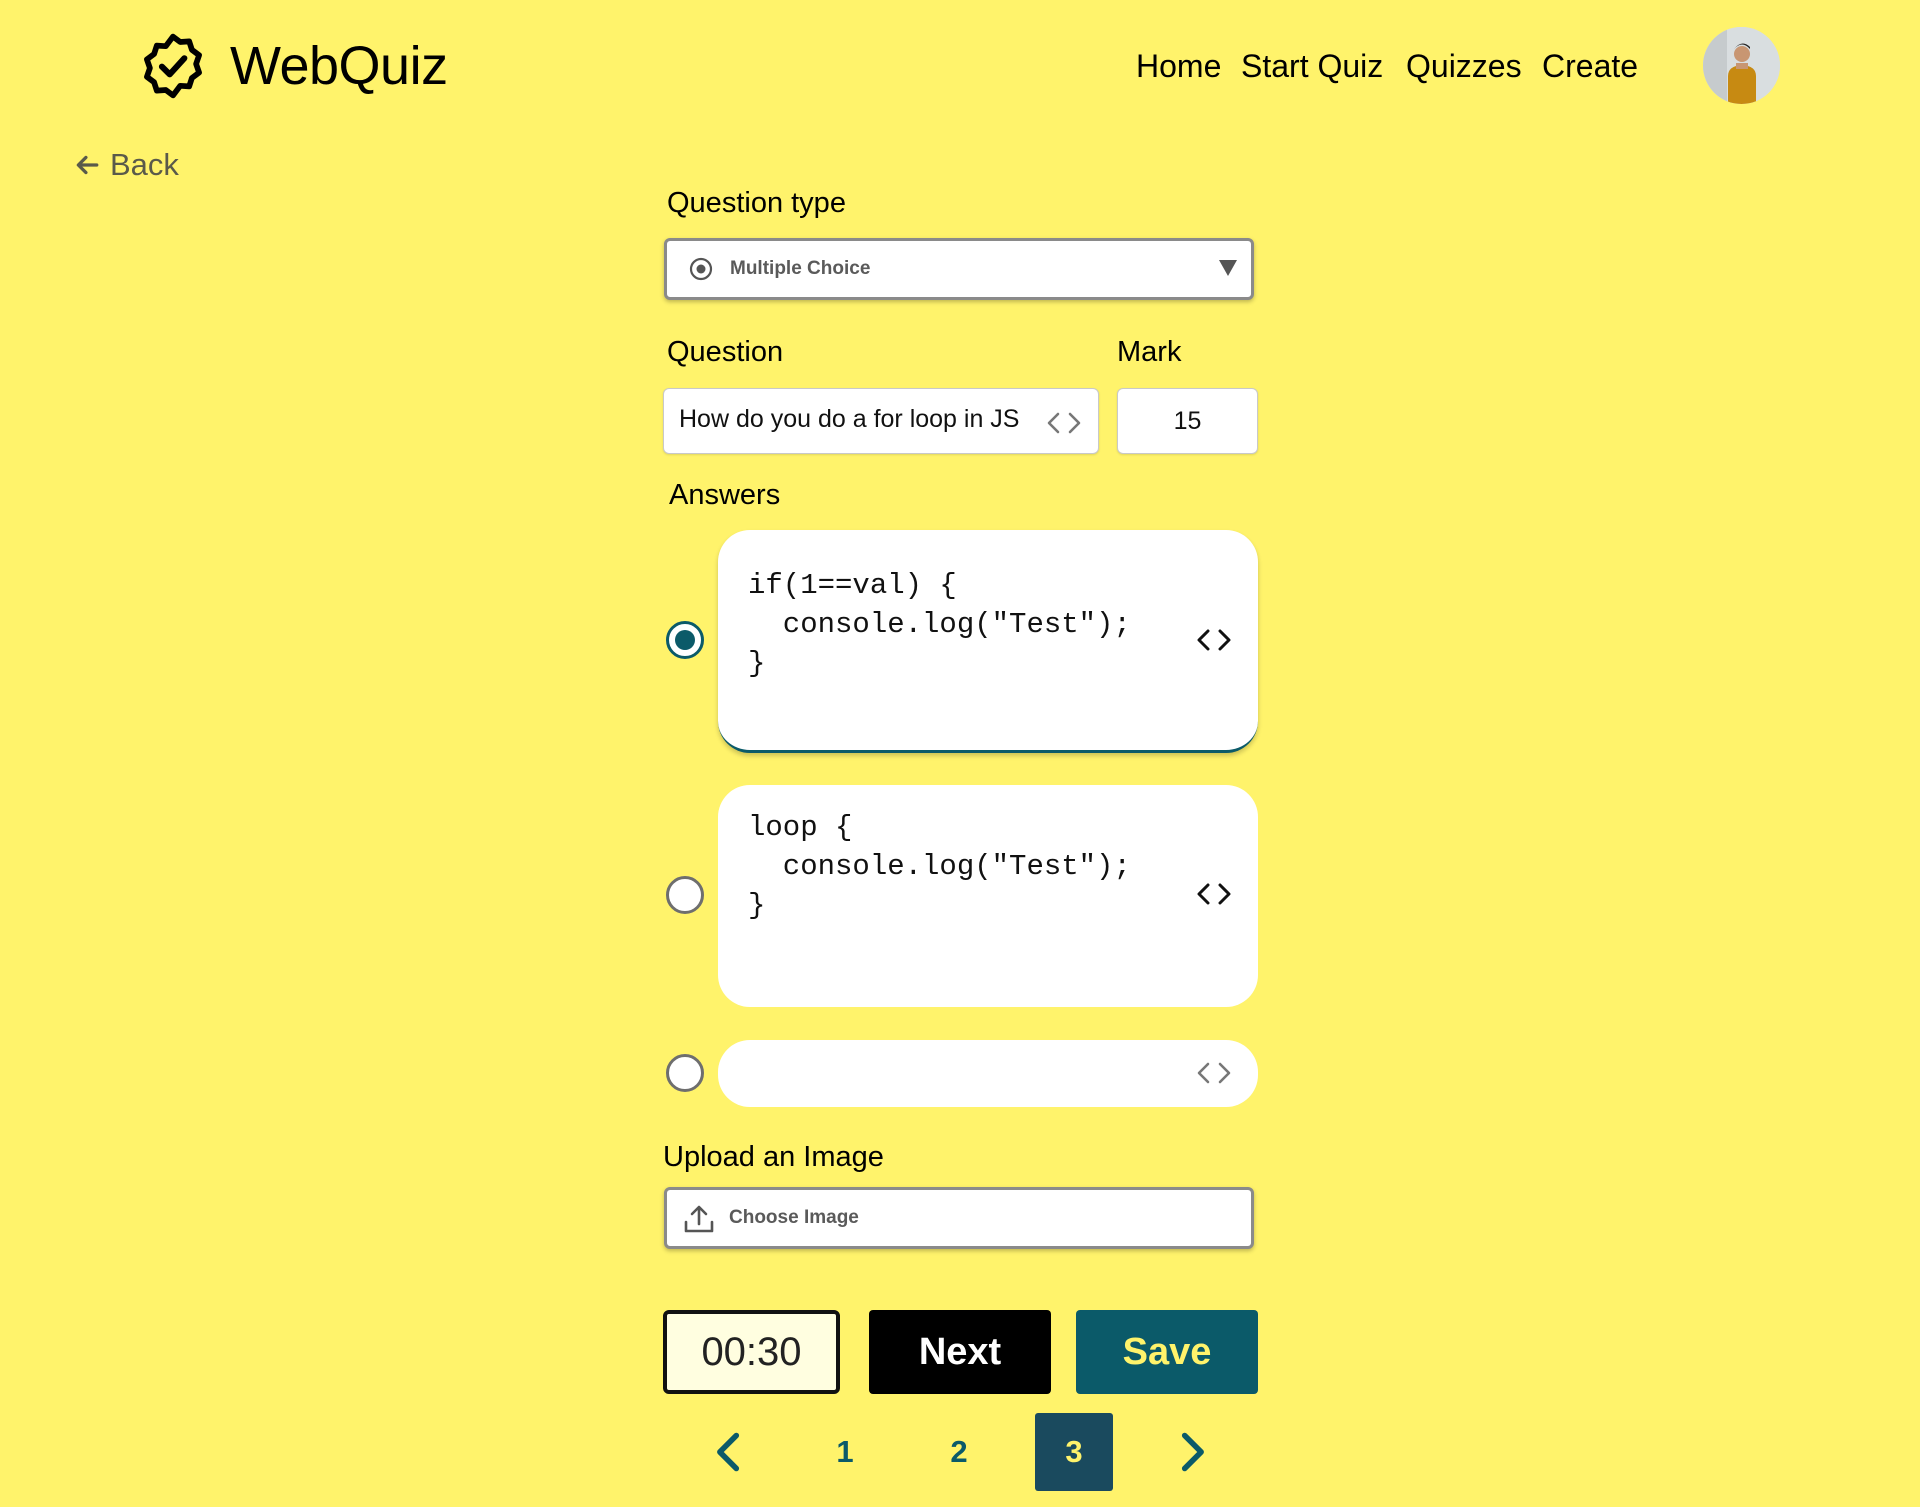 Image resolution: width=1920 pixels, height=1507 pixels. What do you see at coordinates (959, 1218) in the screenshot?
I see `upload-image-input: Choose Image` at bounding box center [959, 1218].